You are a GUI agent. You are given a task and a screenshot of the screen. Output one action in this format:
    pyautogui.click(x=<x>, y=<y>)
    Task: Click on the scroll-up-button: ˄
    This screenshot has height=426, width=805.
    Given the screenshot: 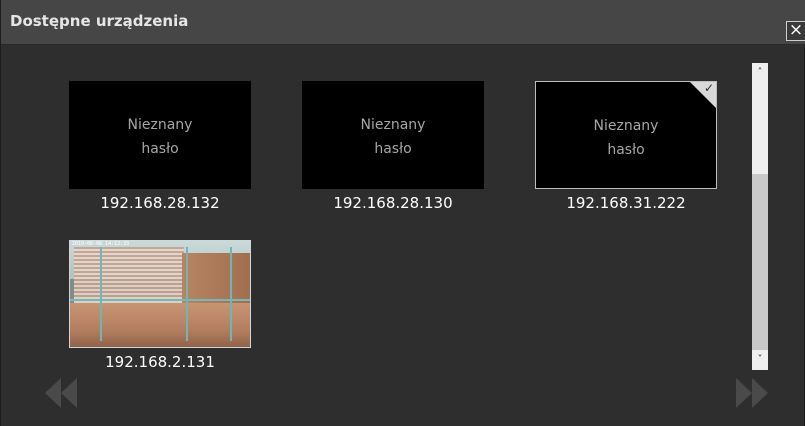 What is the action you would take?
    pyautogui.click(x=760, y=73)
    